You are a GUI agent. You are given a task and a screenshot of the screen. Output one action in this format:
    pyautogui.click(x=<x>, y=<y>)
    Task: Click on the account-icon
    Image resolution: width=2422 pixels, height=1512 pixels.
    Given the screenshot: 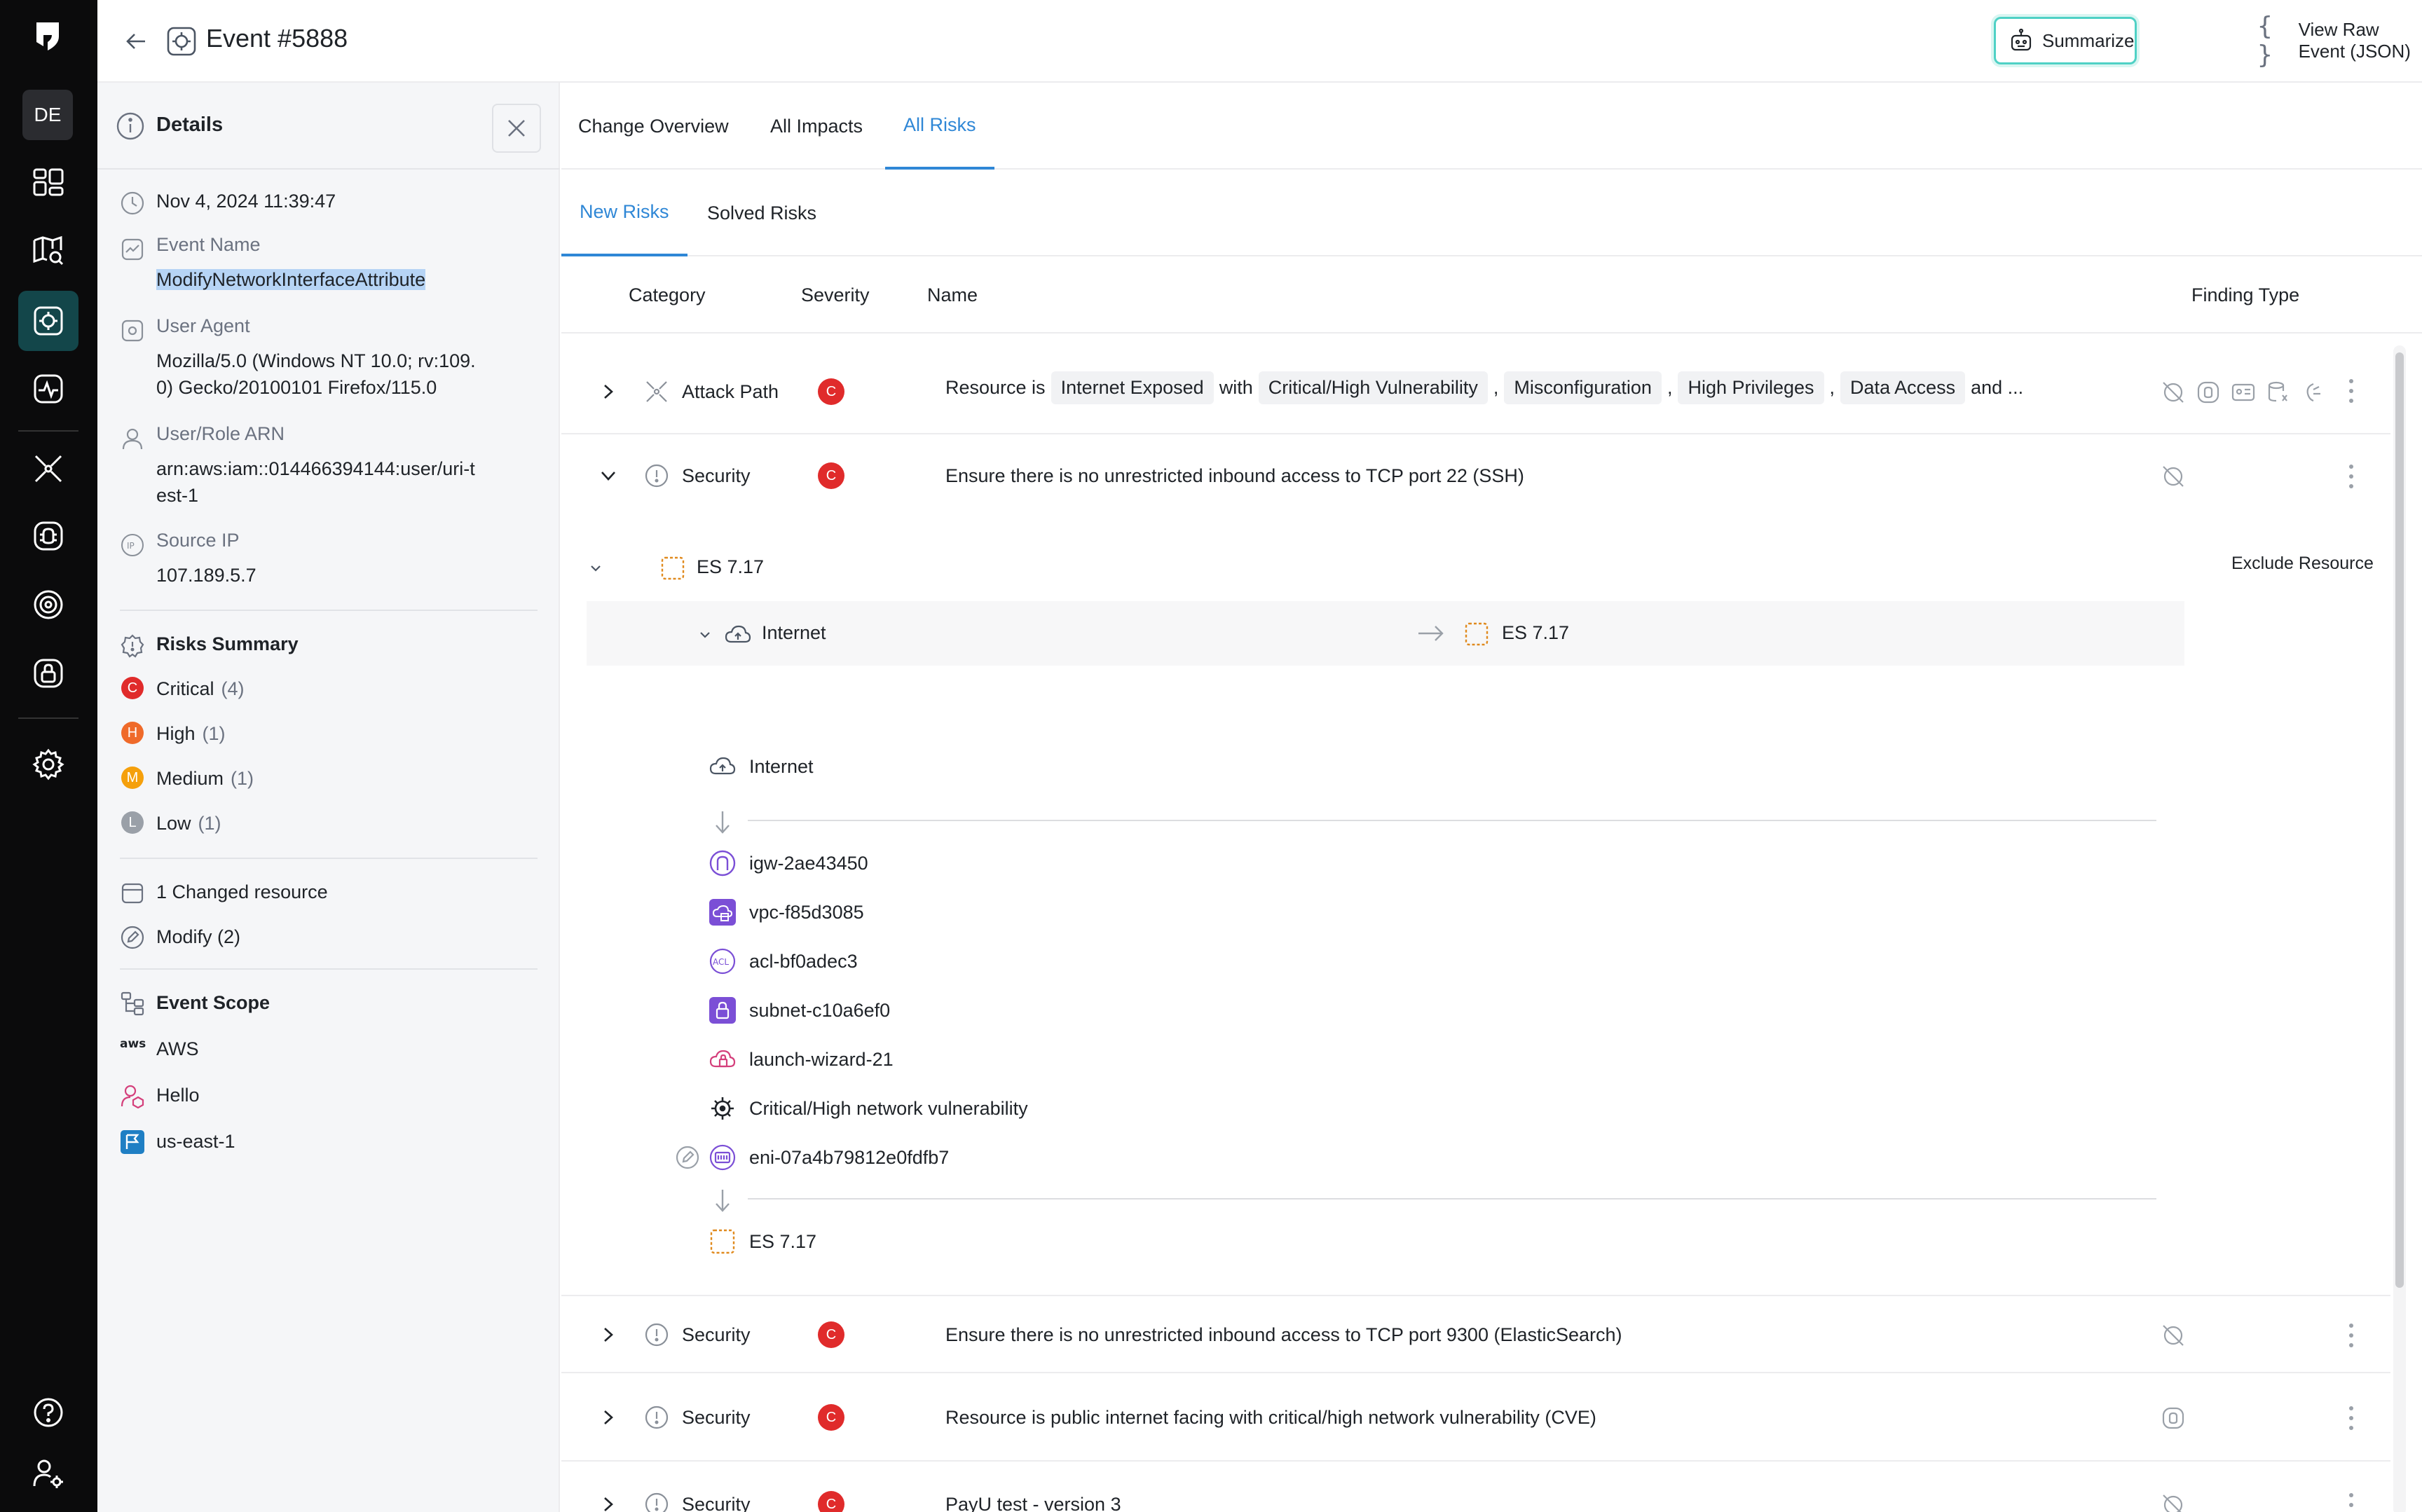 What is the action you would take?
    pyautogui.click(x=132, y=1096)
    